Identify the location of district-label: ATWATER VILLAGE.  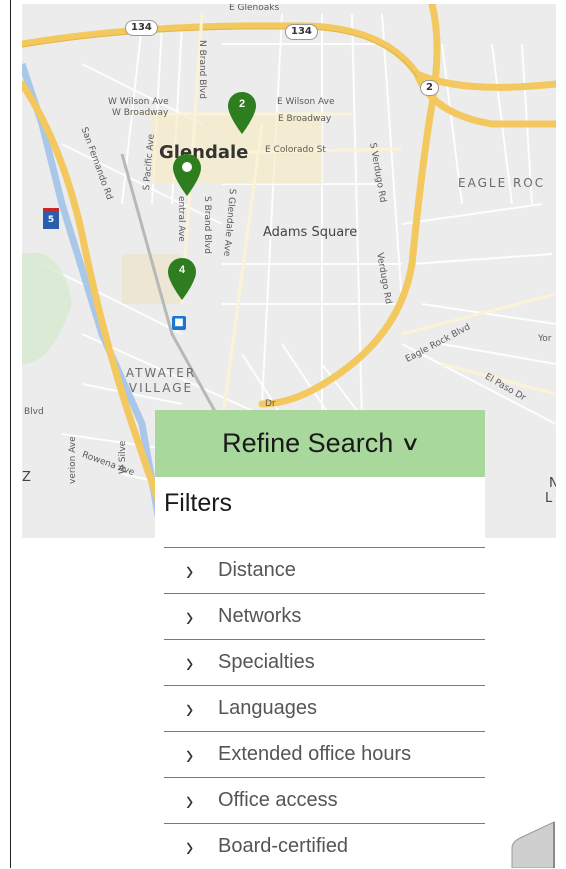
(161, 380).